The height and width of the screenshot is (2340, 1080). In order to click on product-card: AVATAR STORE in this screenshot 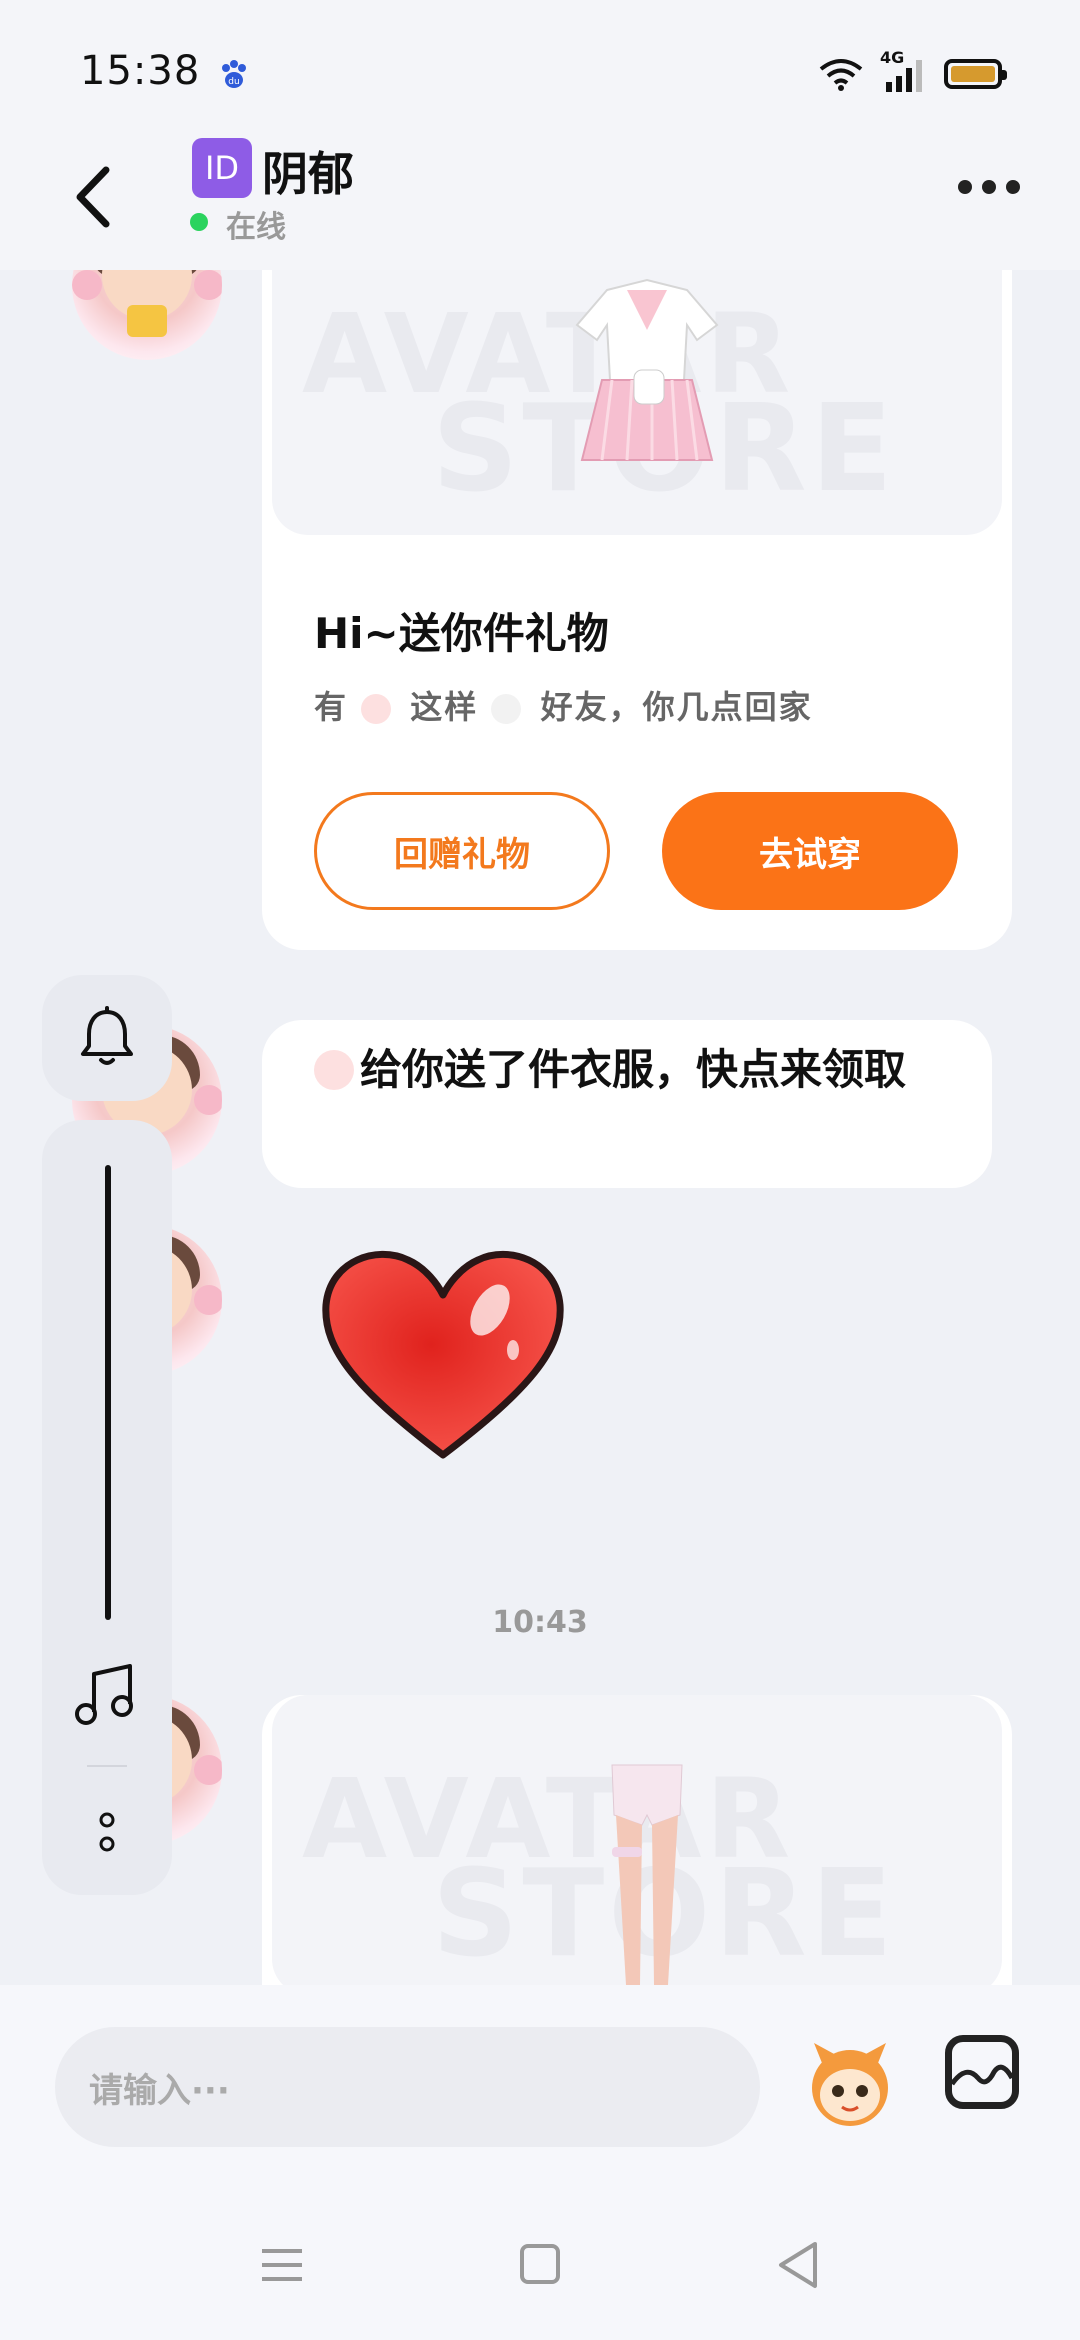, I will do `click(637, 1840)`.